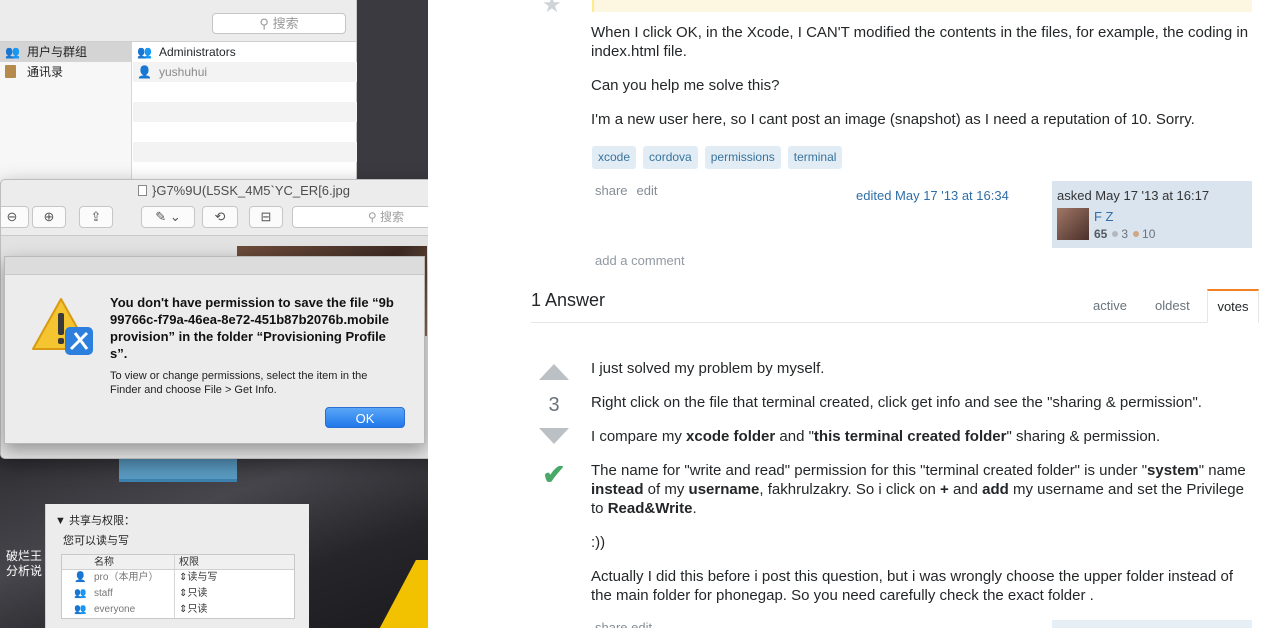 The image size is (1279, 628). What do you see at coordinates (708, 368) in the screenshot?
I see `answer-paragraph: I just solved my problem by myself.` at bounding box center [708, 368].